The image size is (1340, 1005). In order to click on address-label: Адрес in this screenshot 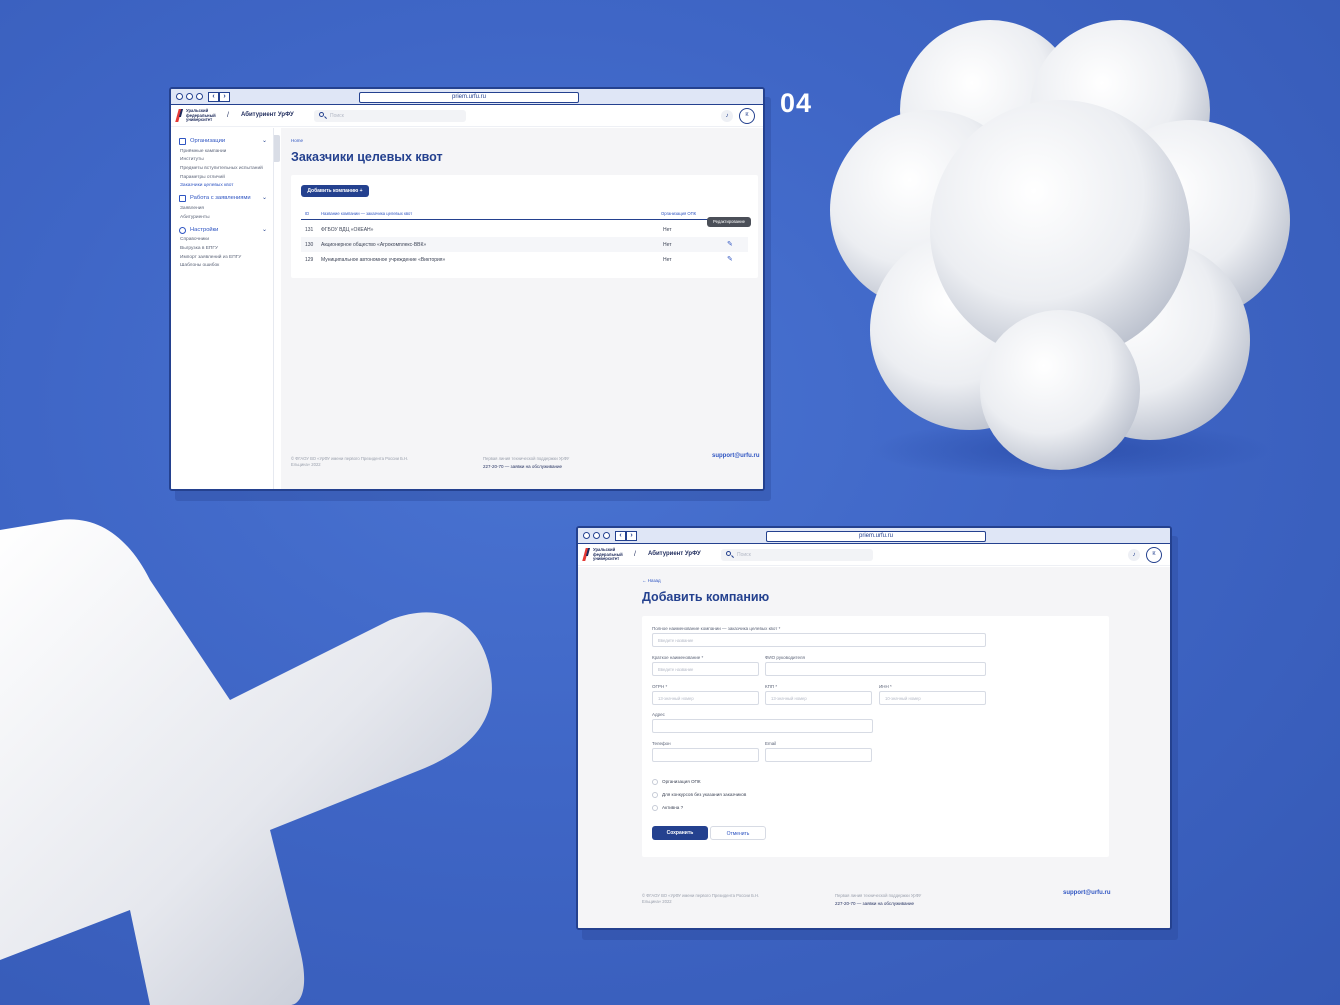, I will do `click(658, 714)`.